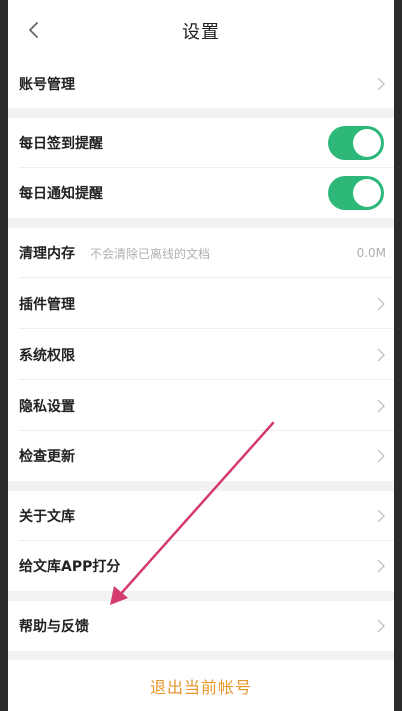 This screenshot has width=402, height=711. I want to click on clear-cache-item: 清理内存 不会清除已离线的文档 0.0M, so click(201, 253).